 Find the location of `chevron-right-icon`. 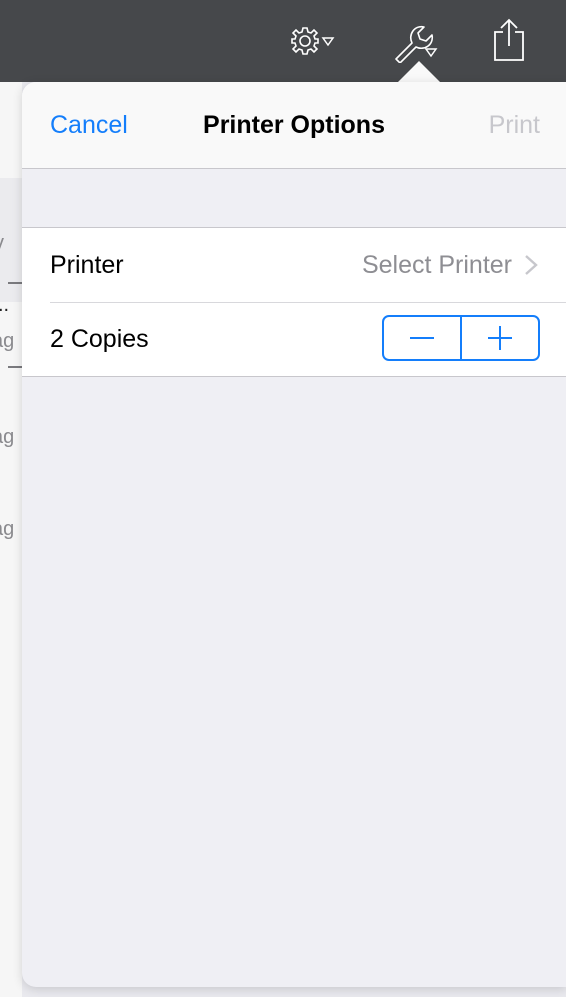

chevron-right-icon is located at coordinates (531, 265).